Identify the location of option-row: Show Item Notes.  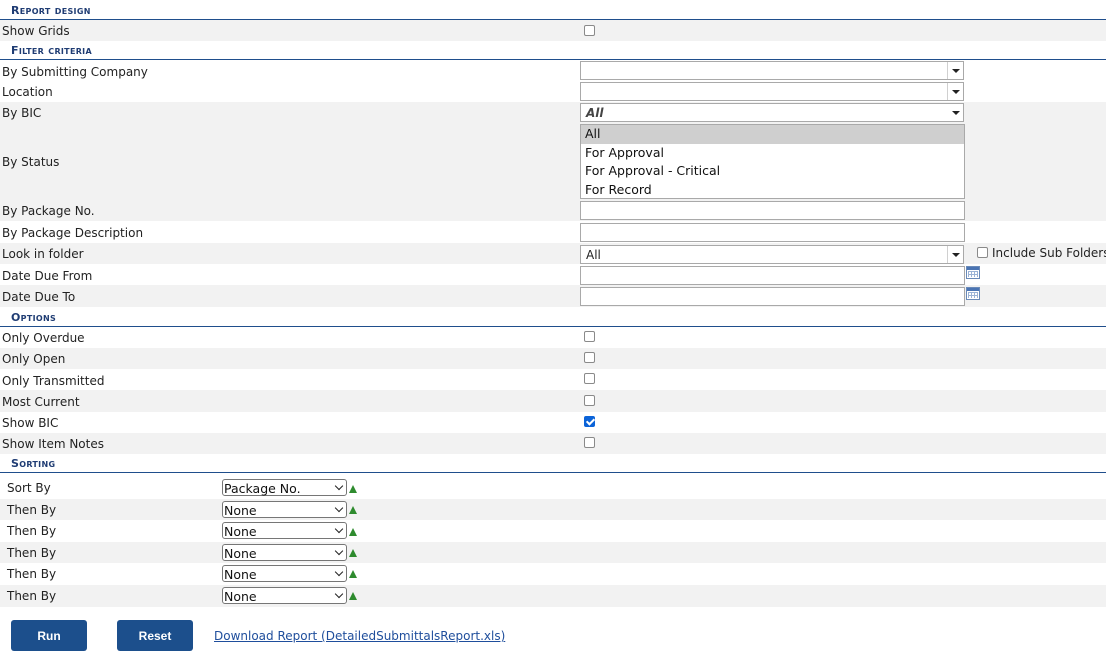
(553, 443).